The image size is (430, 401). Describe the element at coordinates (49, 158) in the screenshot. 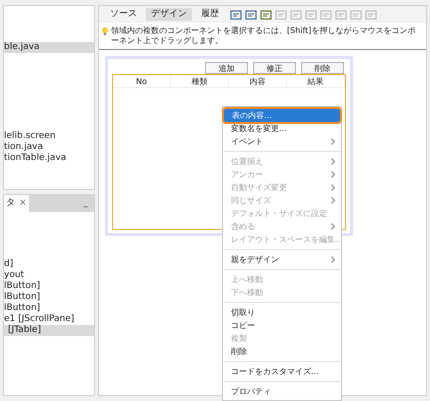

I see `tree-item: tionTable.java` at that location.